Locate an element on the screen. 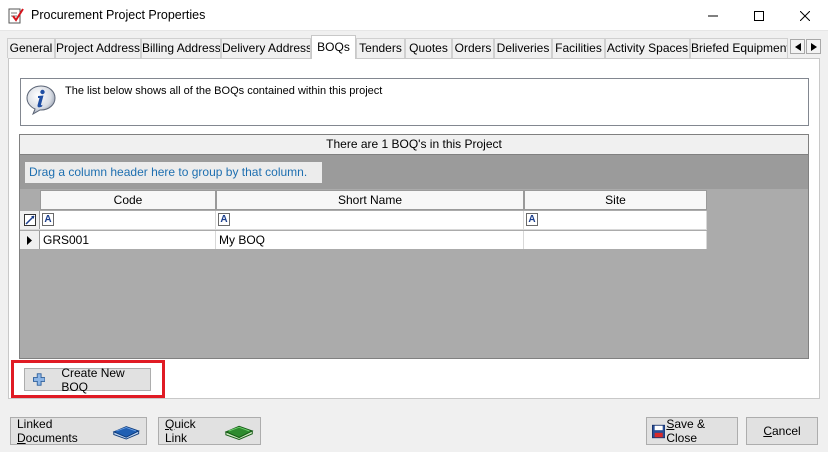 Image resolution: width=828 pixels, height=452 pixels. info-icon is located at coordinates (41, 100).